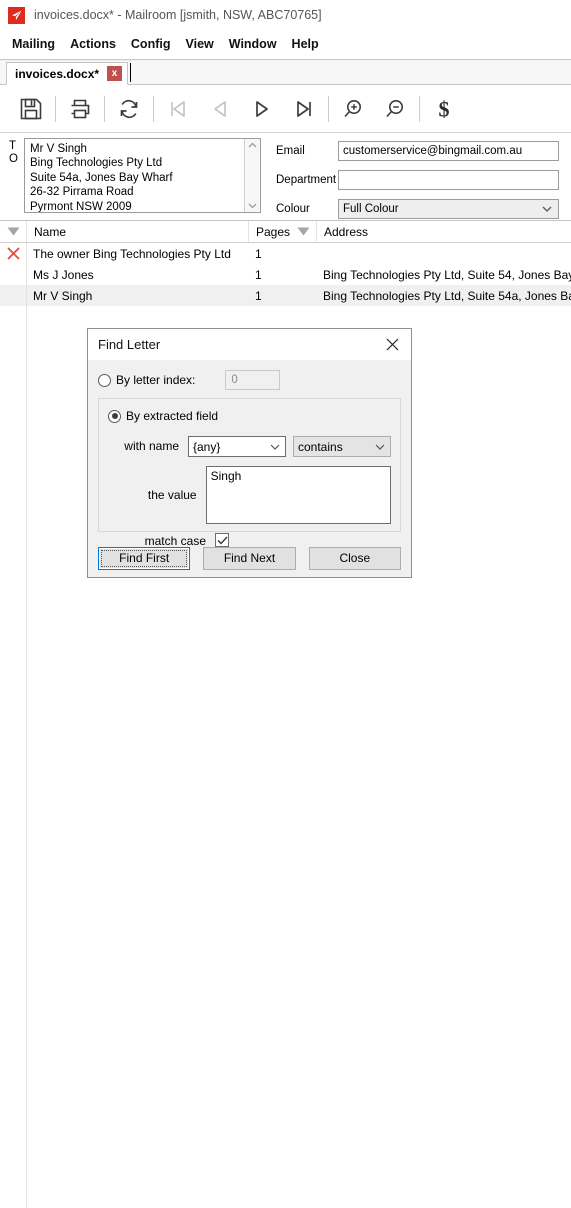 The width and height of the screenshot is (571, 1208). What do you see at coordinates (258, 44) in the screenshot?
I see `menu-item-window: Window` at bounding box center [258, 44].